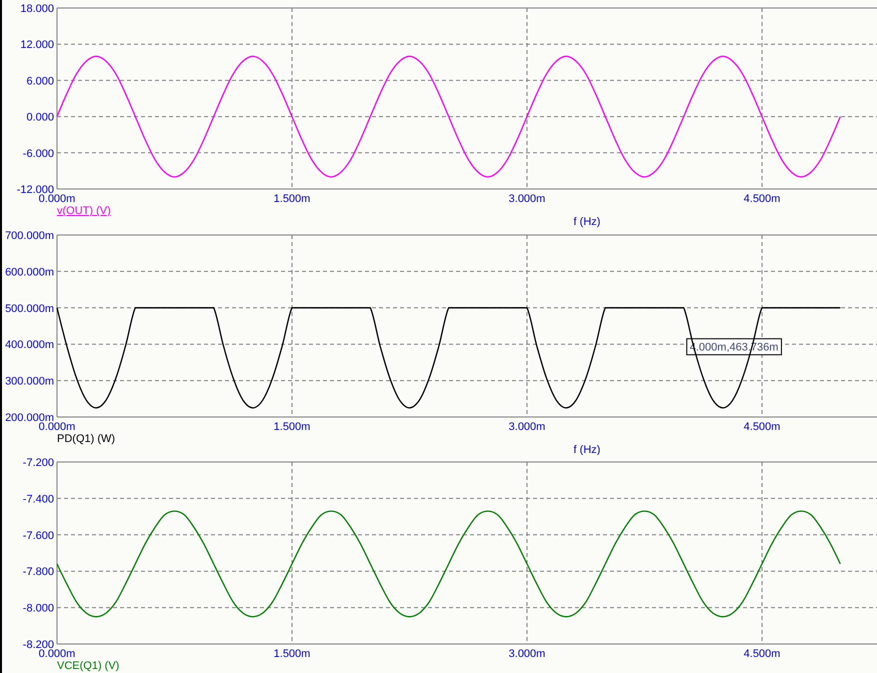  What do you see at coordinates (38, 463) in the screenshot?
I see `tick-label: -7.200` at bounding box center [38, 463].